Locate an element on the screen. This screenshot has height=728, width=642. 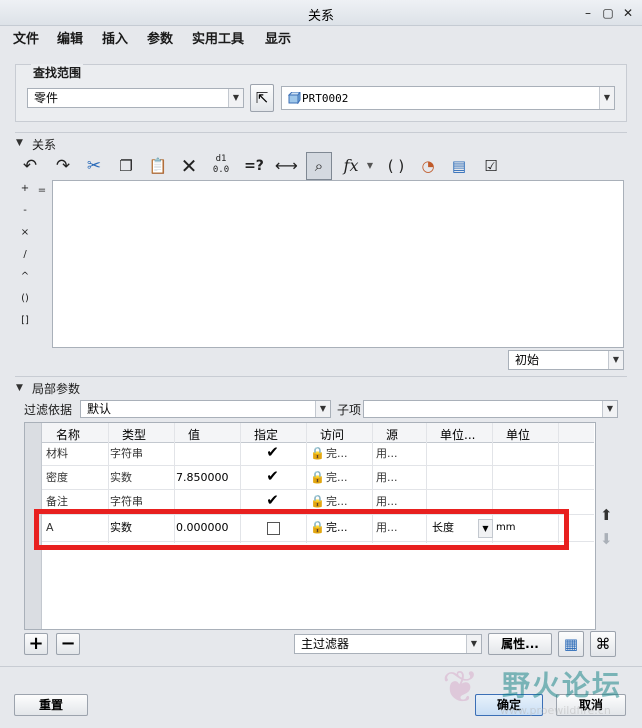
function-dropdown-icon: ▼ is located at coordinates (370, 166).